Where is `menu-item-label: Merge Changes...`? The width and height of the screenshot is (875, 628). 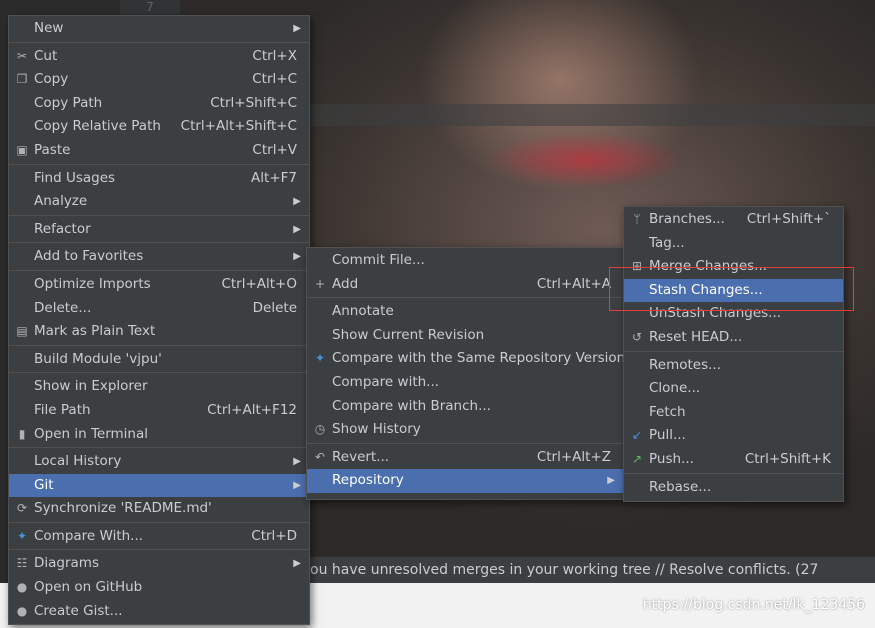
menu-item-label: Merge Changes... is located at coordinates (708, 266).